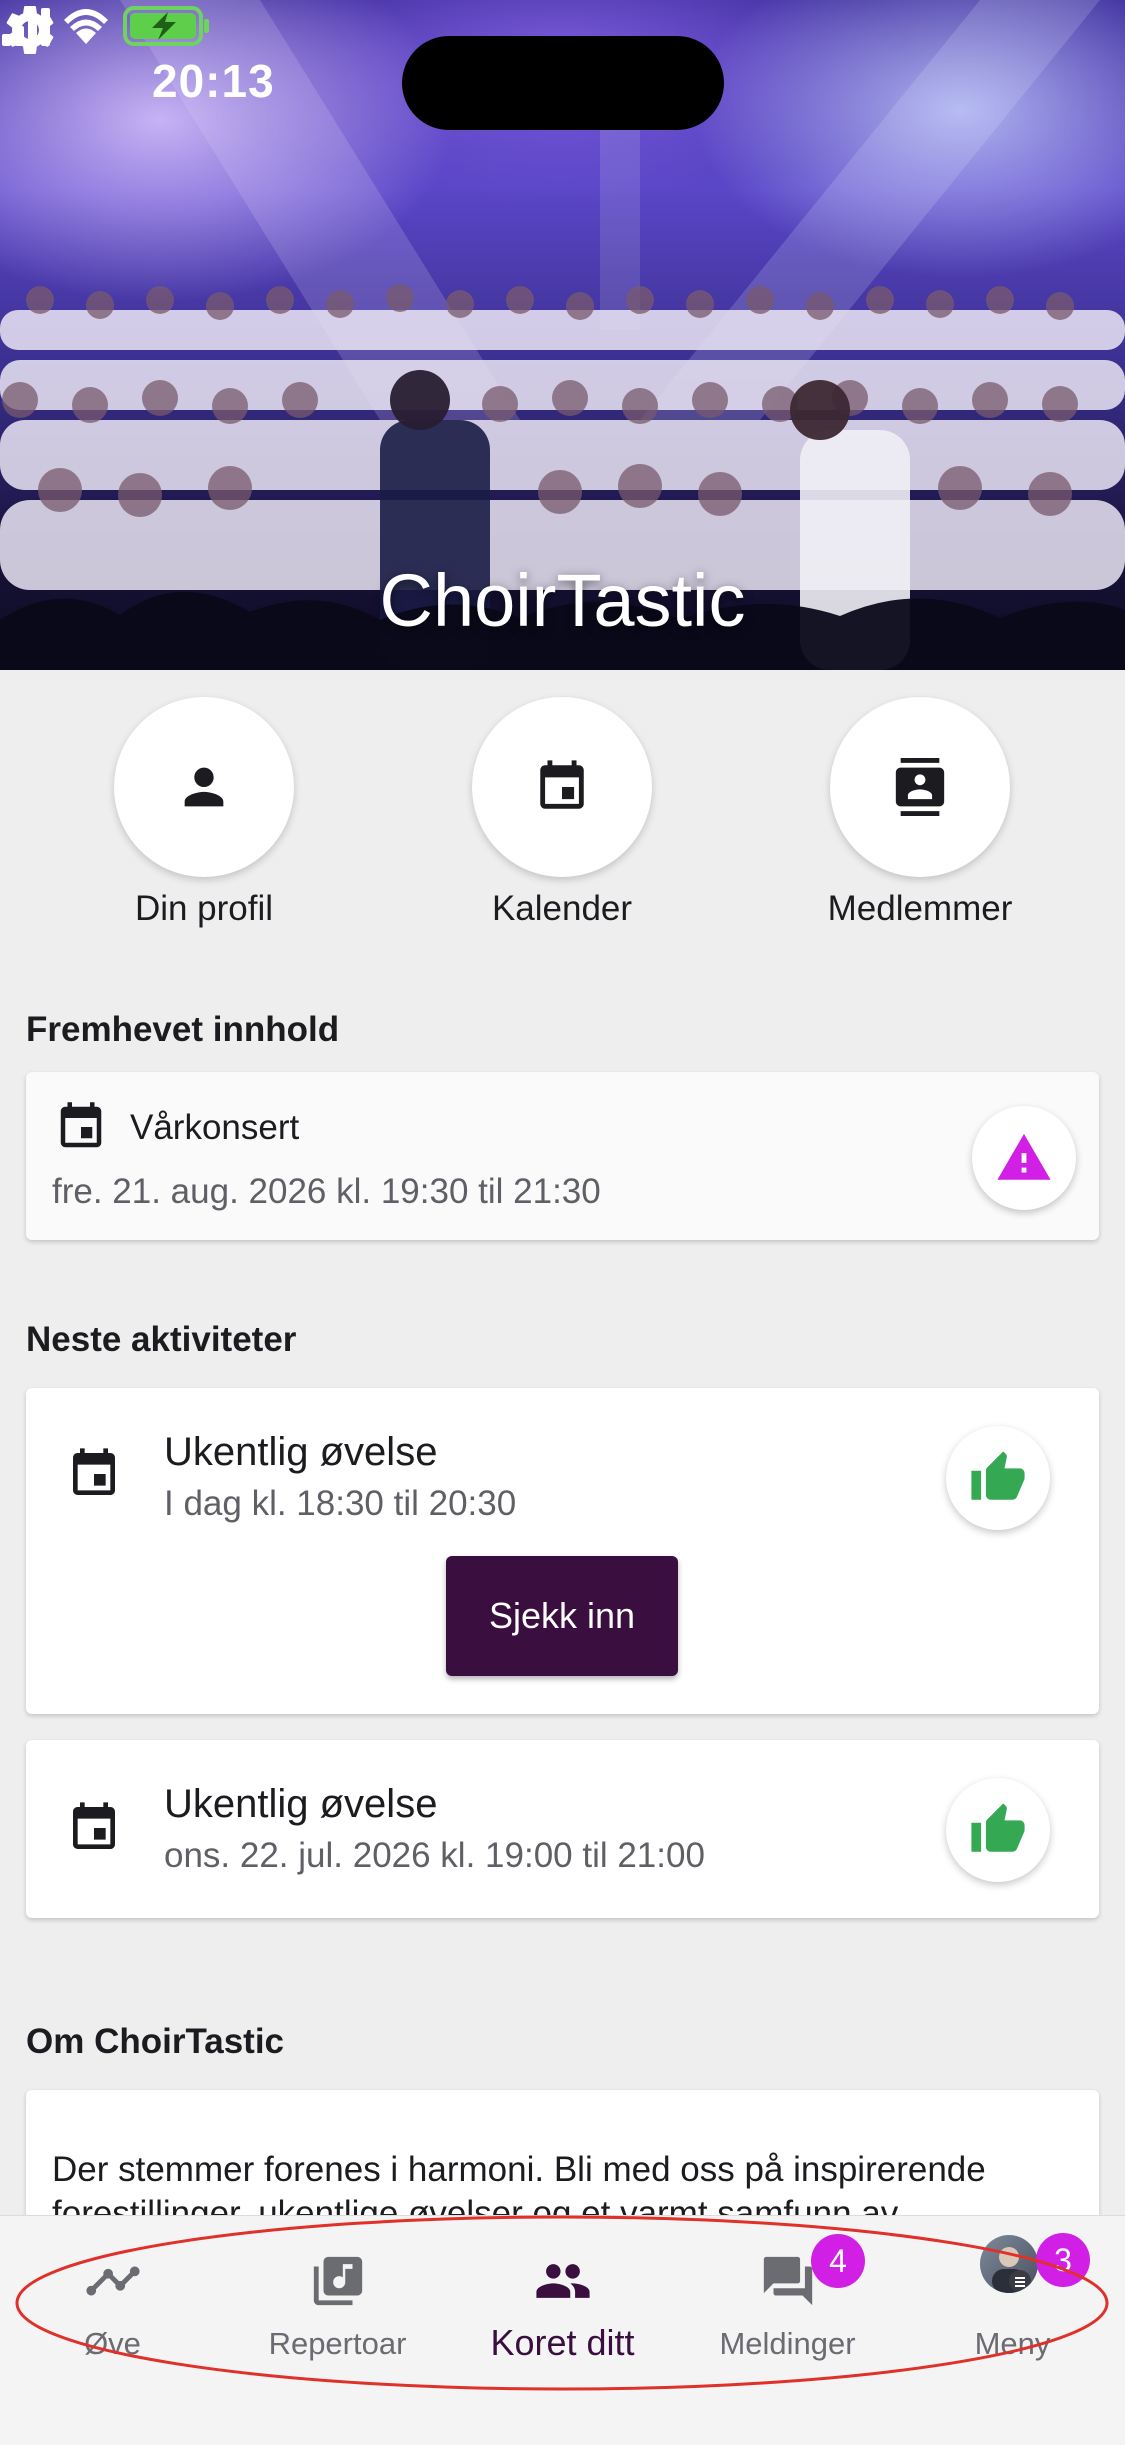  I want to click on nav-item-koret-ditt: Koret ditt, so click(562, 2298).